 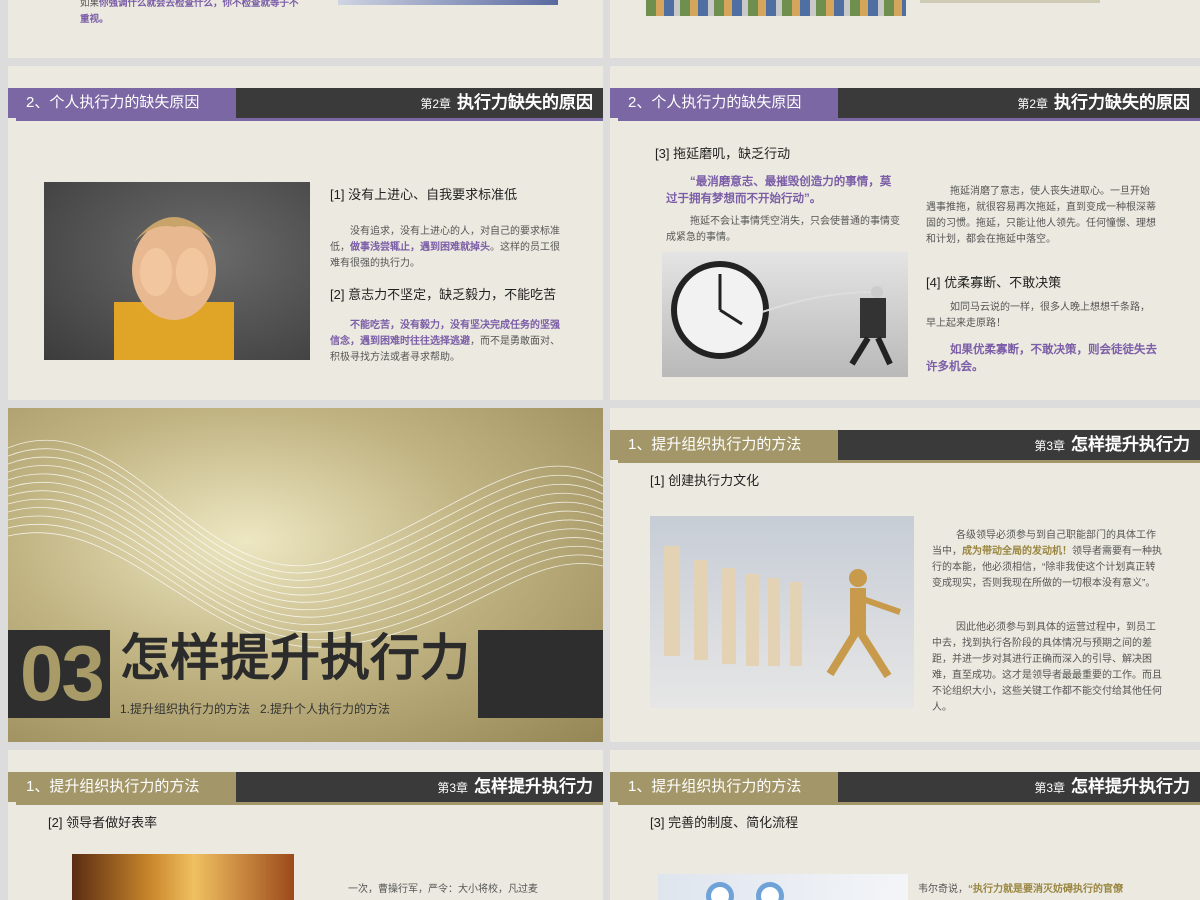 I want to click on text-b: 你强调什么就会去检查什么，你不检查就等于不, so click(x=199, y=4).